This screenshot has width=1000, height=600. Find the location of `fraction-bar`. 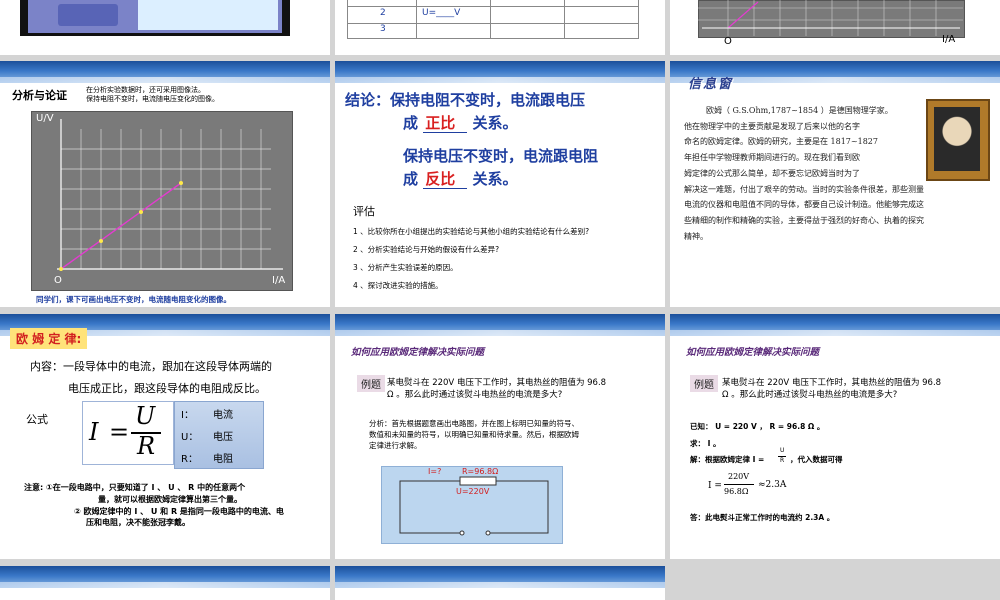

fraction-bar is located at coordinates (739, 484).